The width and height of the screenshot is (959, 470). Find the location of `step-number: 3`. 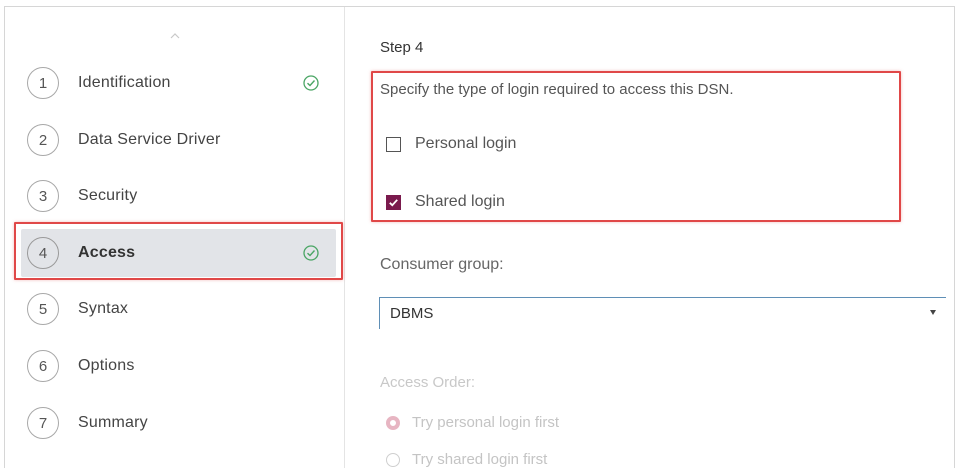

step-number: 3 is located at coordinates (43, 196).